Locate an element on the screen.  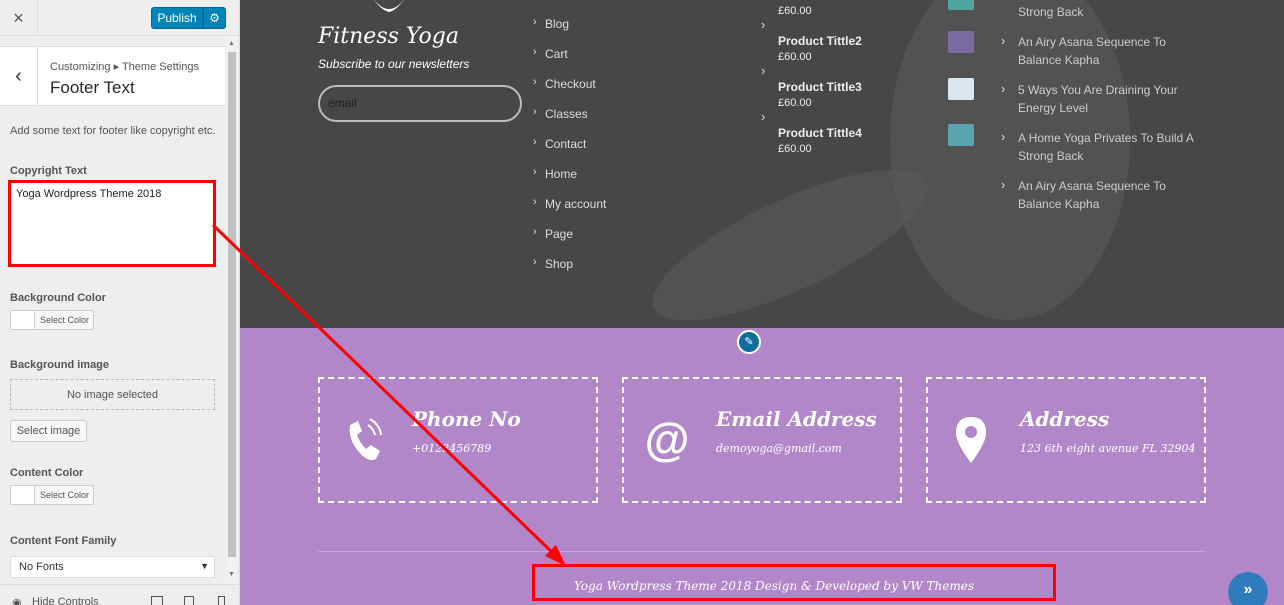
breadcrumb: Customizing ▸ Theme Settings is located at coordinates (124, 67).